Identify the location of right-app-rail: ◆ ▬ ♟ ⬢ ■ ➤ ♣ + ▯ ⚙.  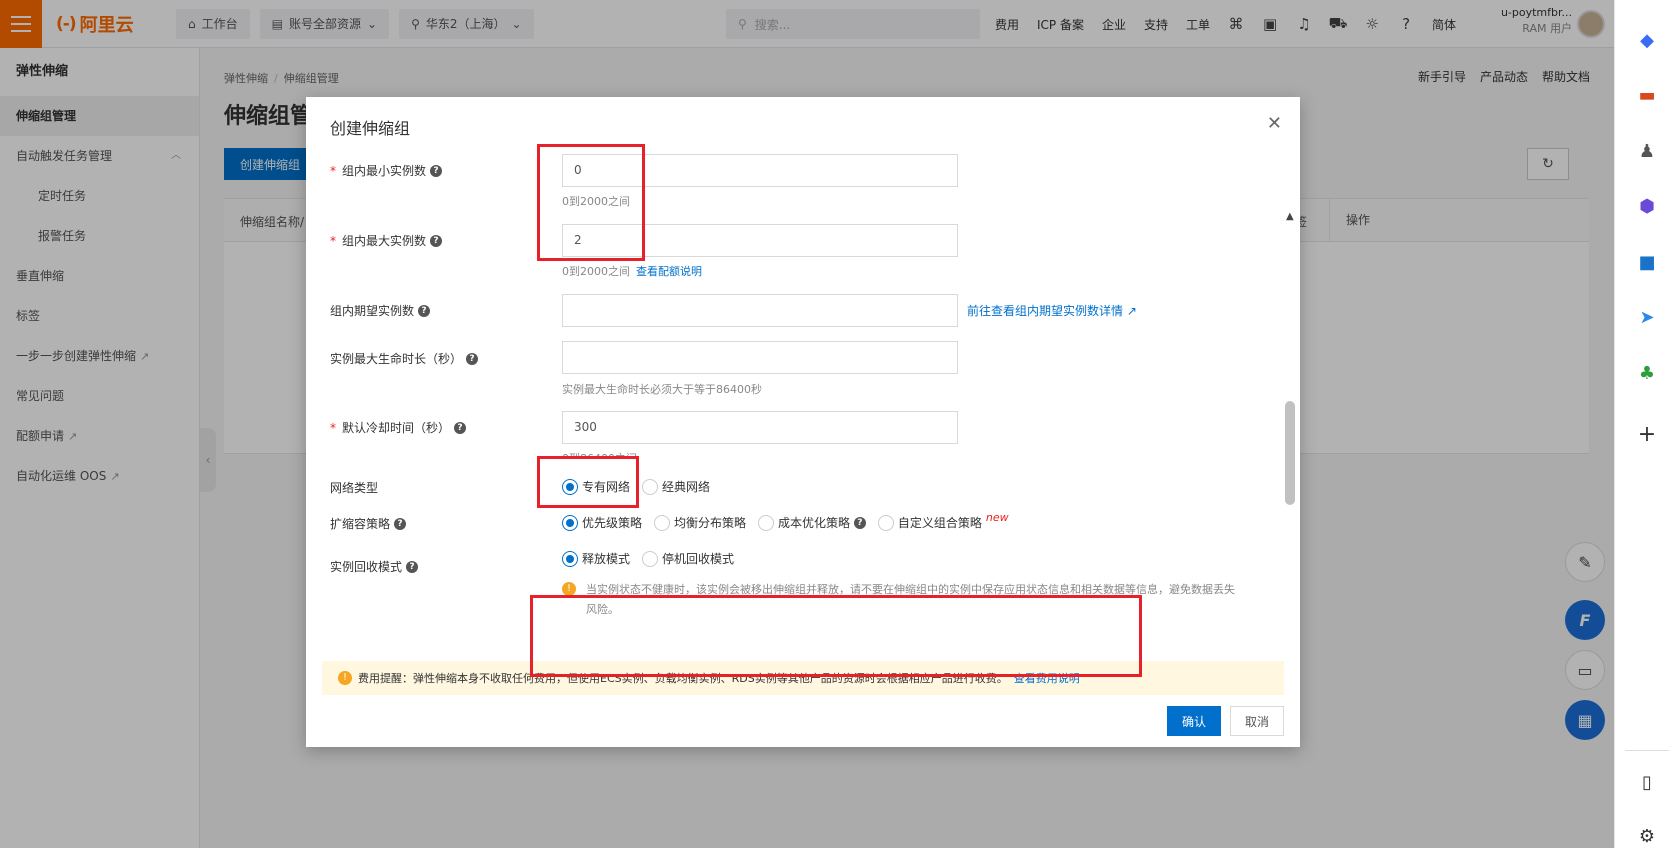
(1646, 424).